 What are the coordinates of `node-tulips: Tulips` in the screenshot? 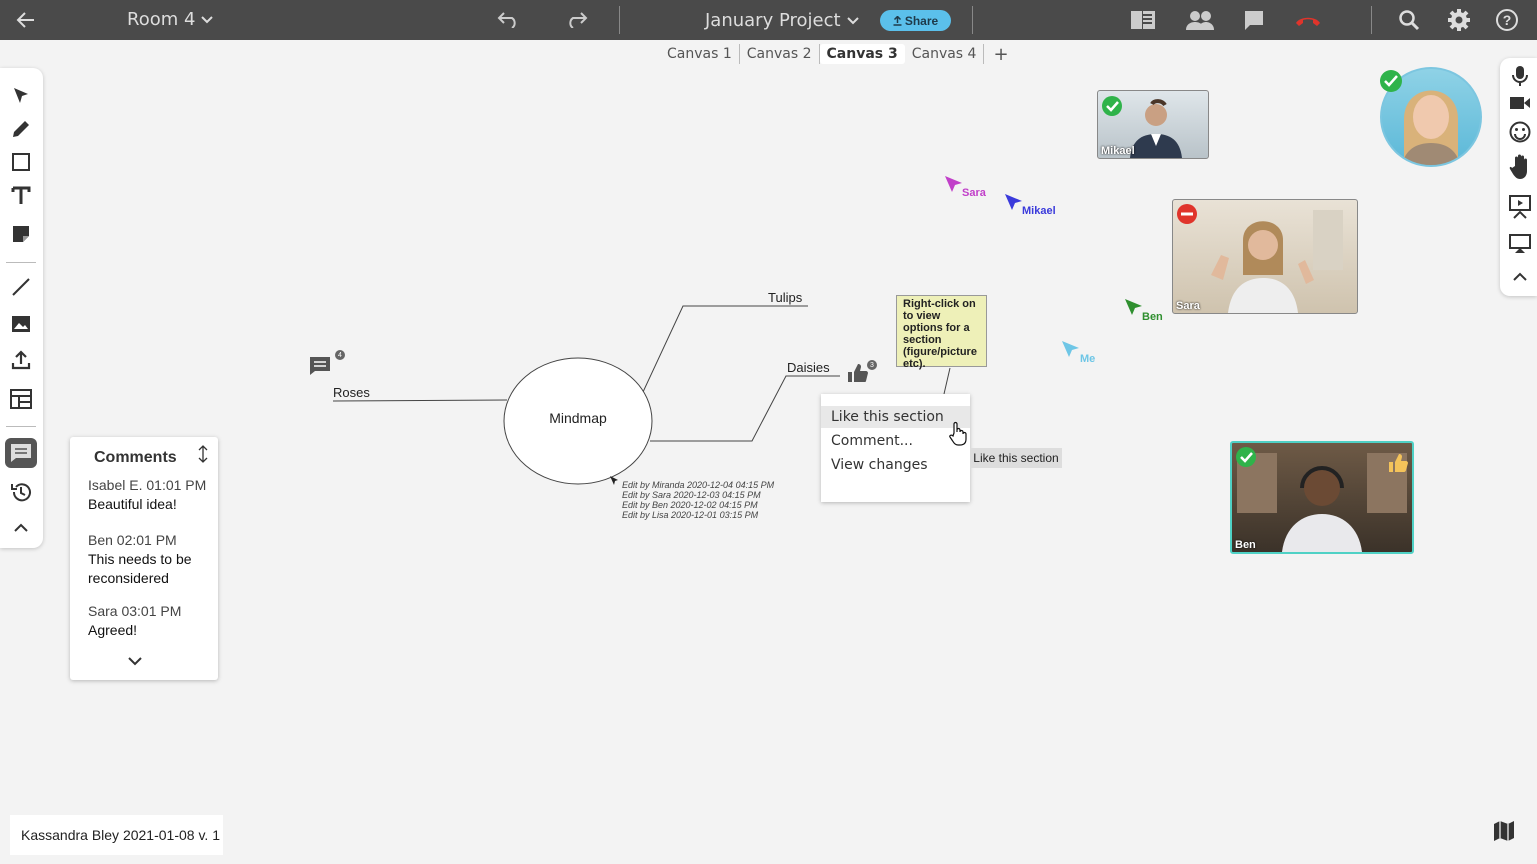 It's located at (785, 297).